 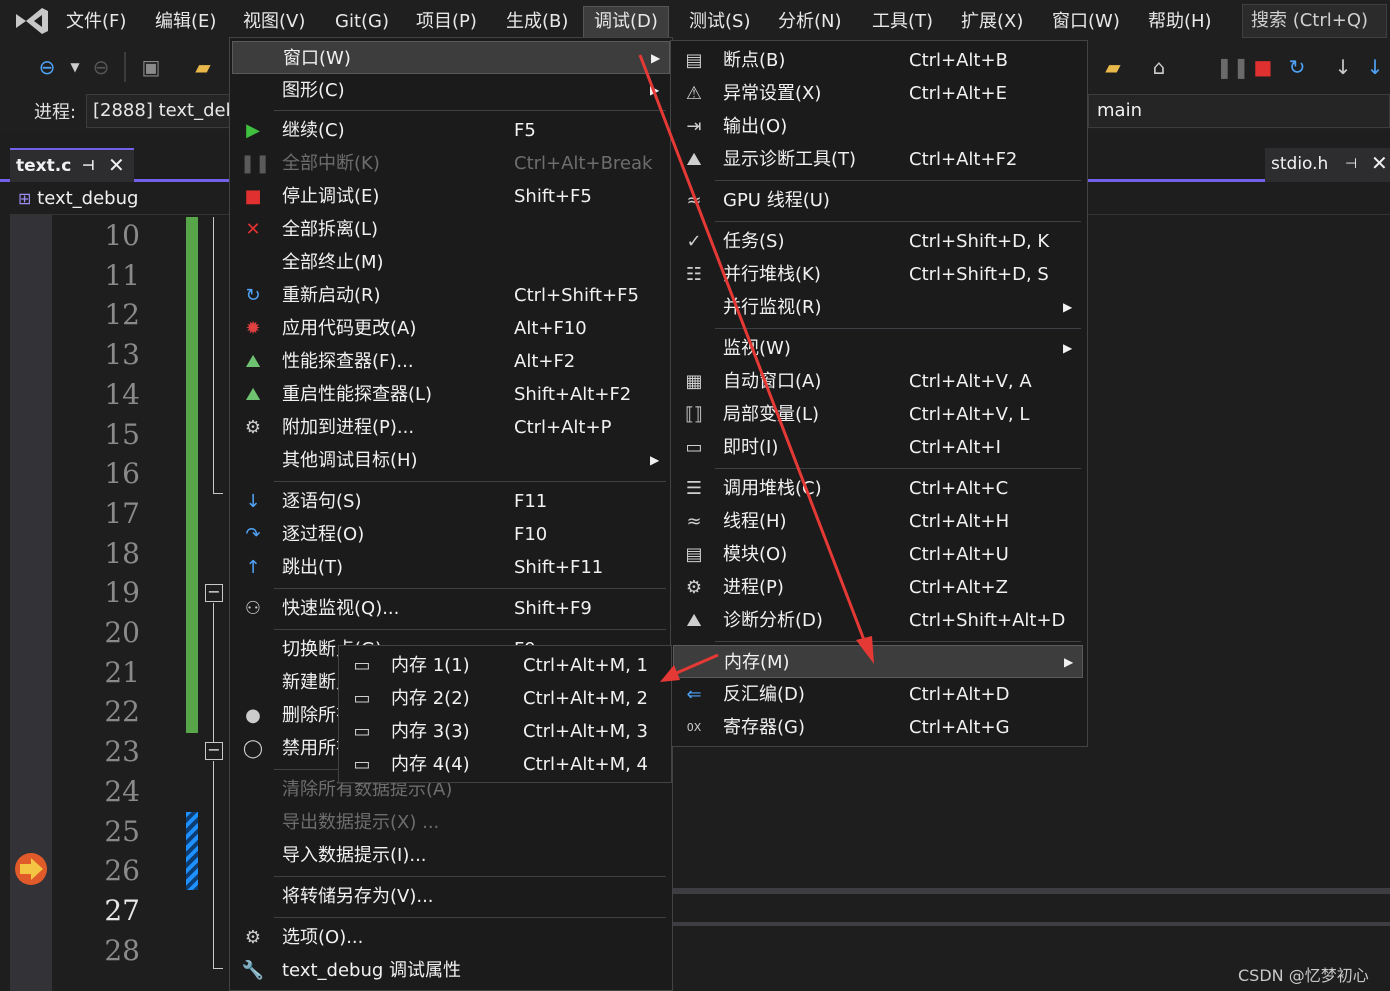 I want to click on window-menu-item: ⚙ 进程(P) Ctrl+Alt+Z, so click(x=878, y=587).